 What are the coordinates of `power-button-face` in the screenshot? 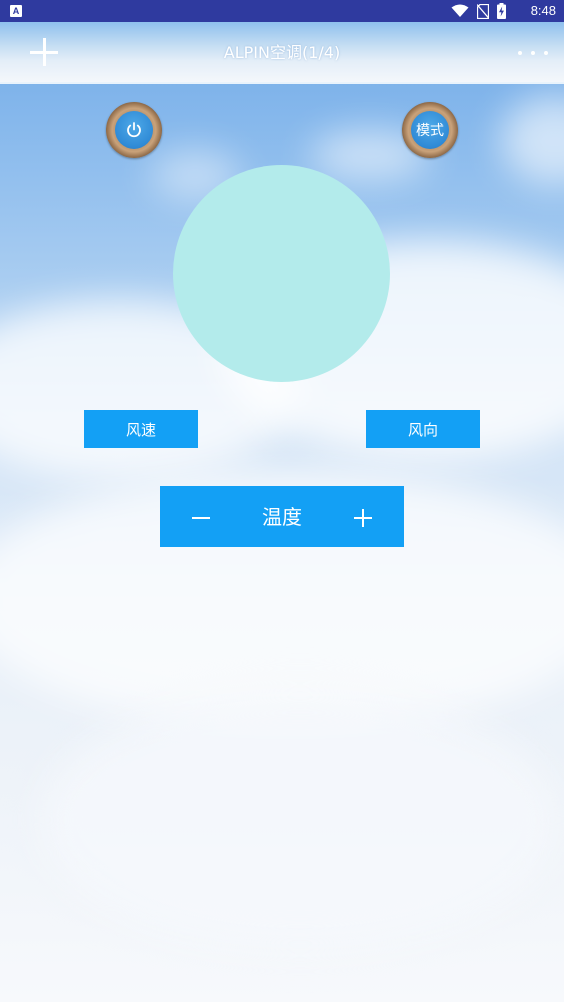 It's located at (134, 130).